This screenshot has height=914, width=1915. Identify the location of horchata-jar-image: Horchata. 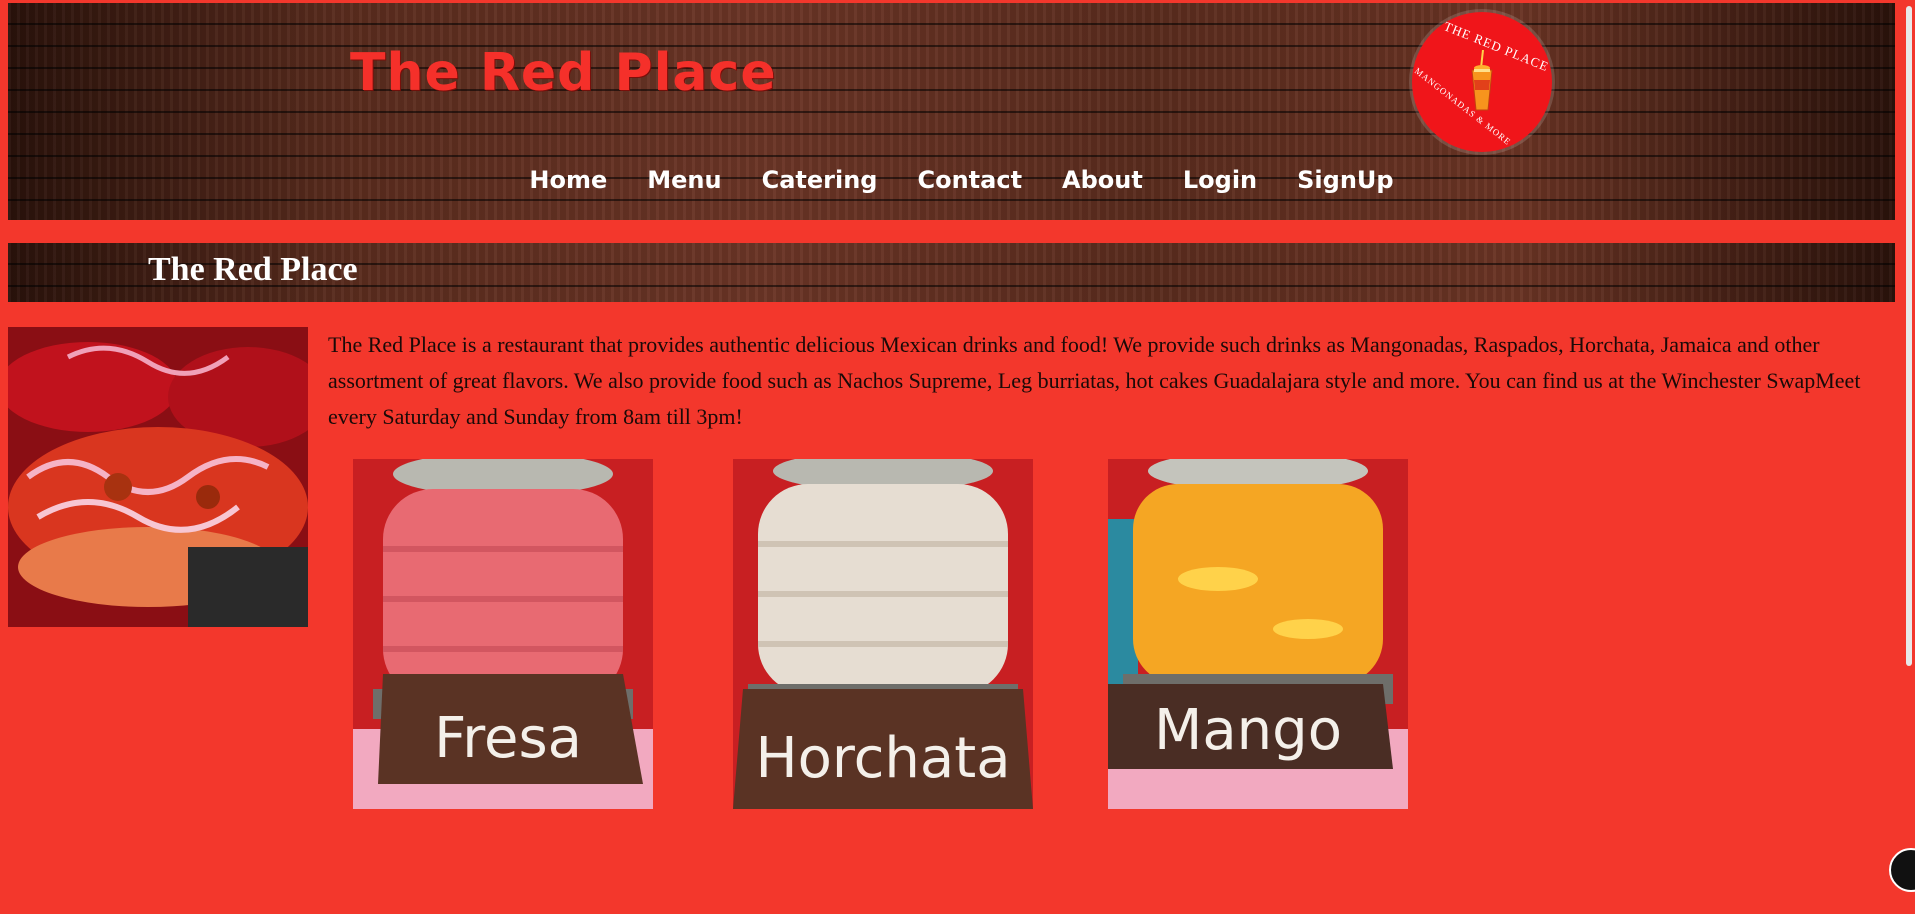
(883, 634).